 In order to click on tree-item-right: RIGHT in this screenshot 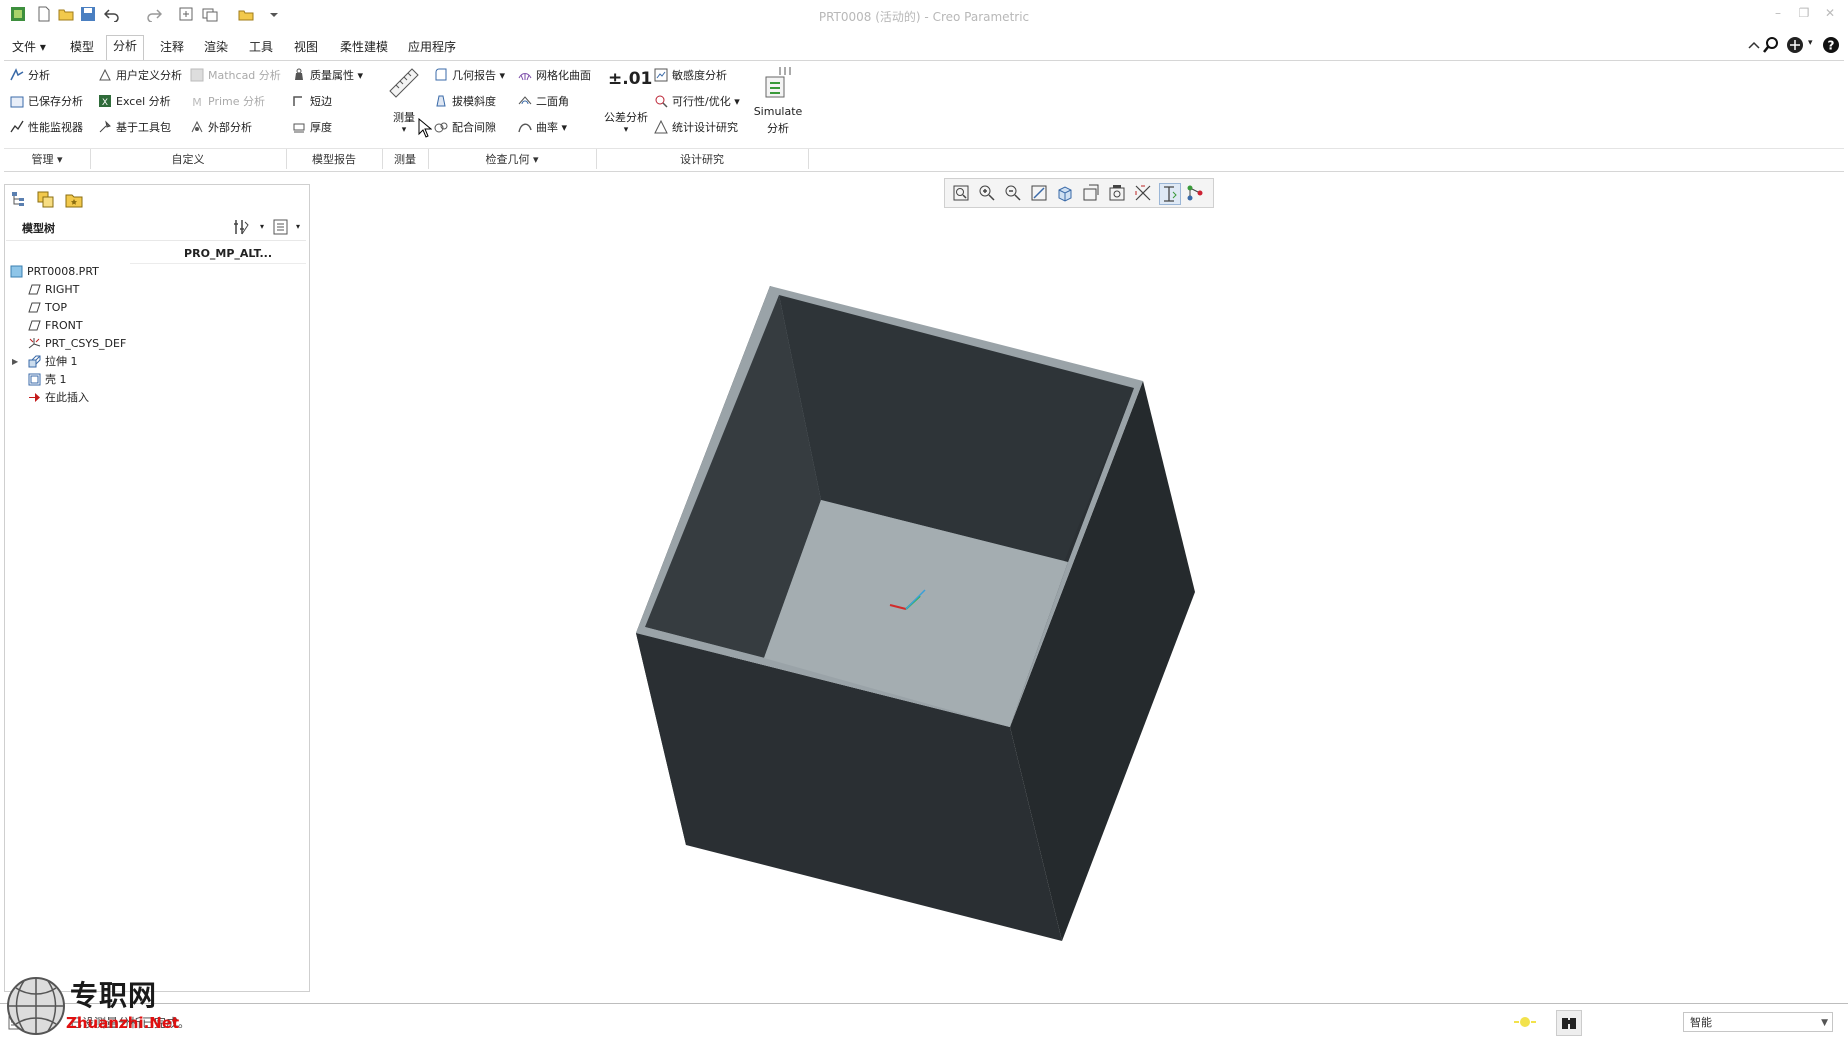, I will do `click(53, 290)`.